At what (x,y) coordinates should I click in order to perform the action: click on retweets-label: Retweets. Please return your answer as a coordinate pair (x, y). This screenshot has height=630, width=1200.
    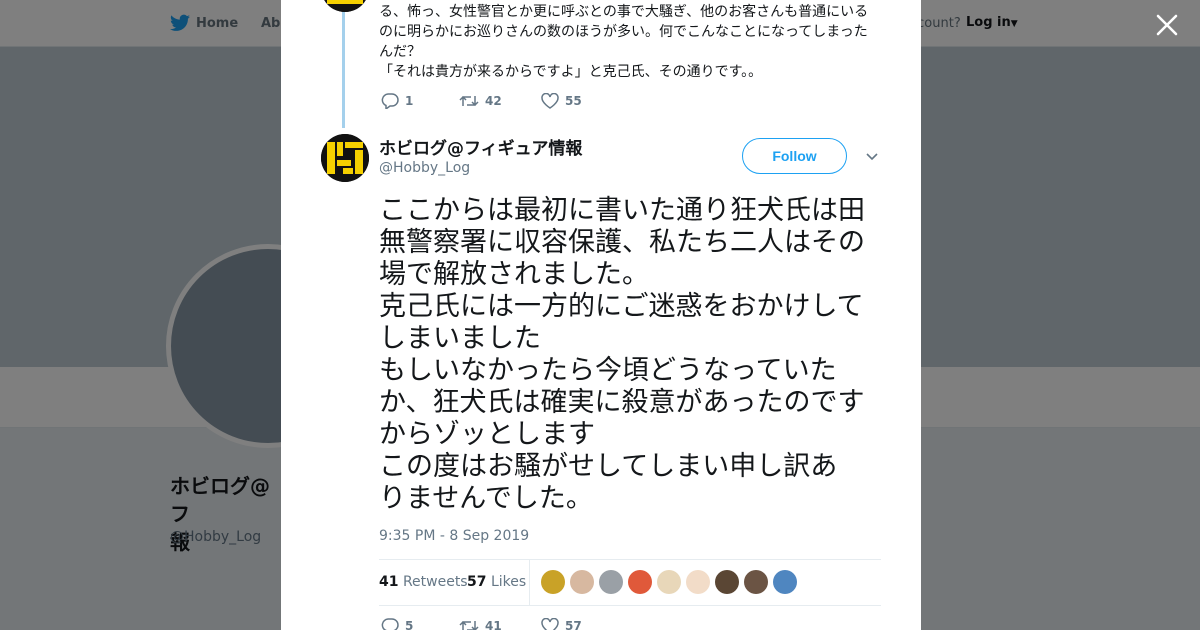
    Looking at the image, I should click on (435, 582).